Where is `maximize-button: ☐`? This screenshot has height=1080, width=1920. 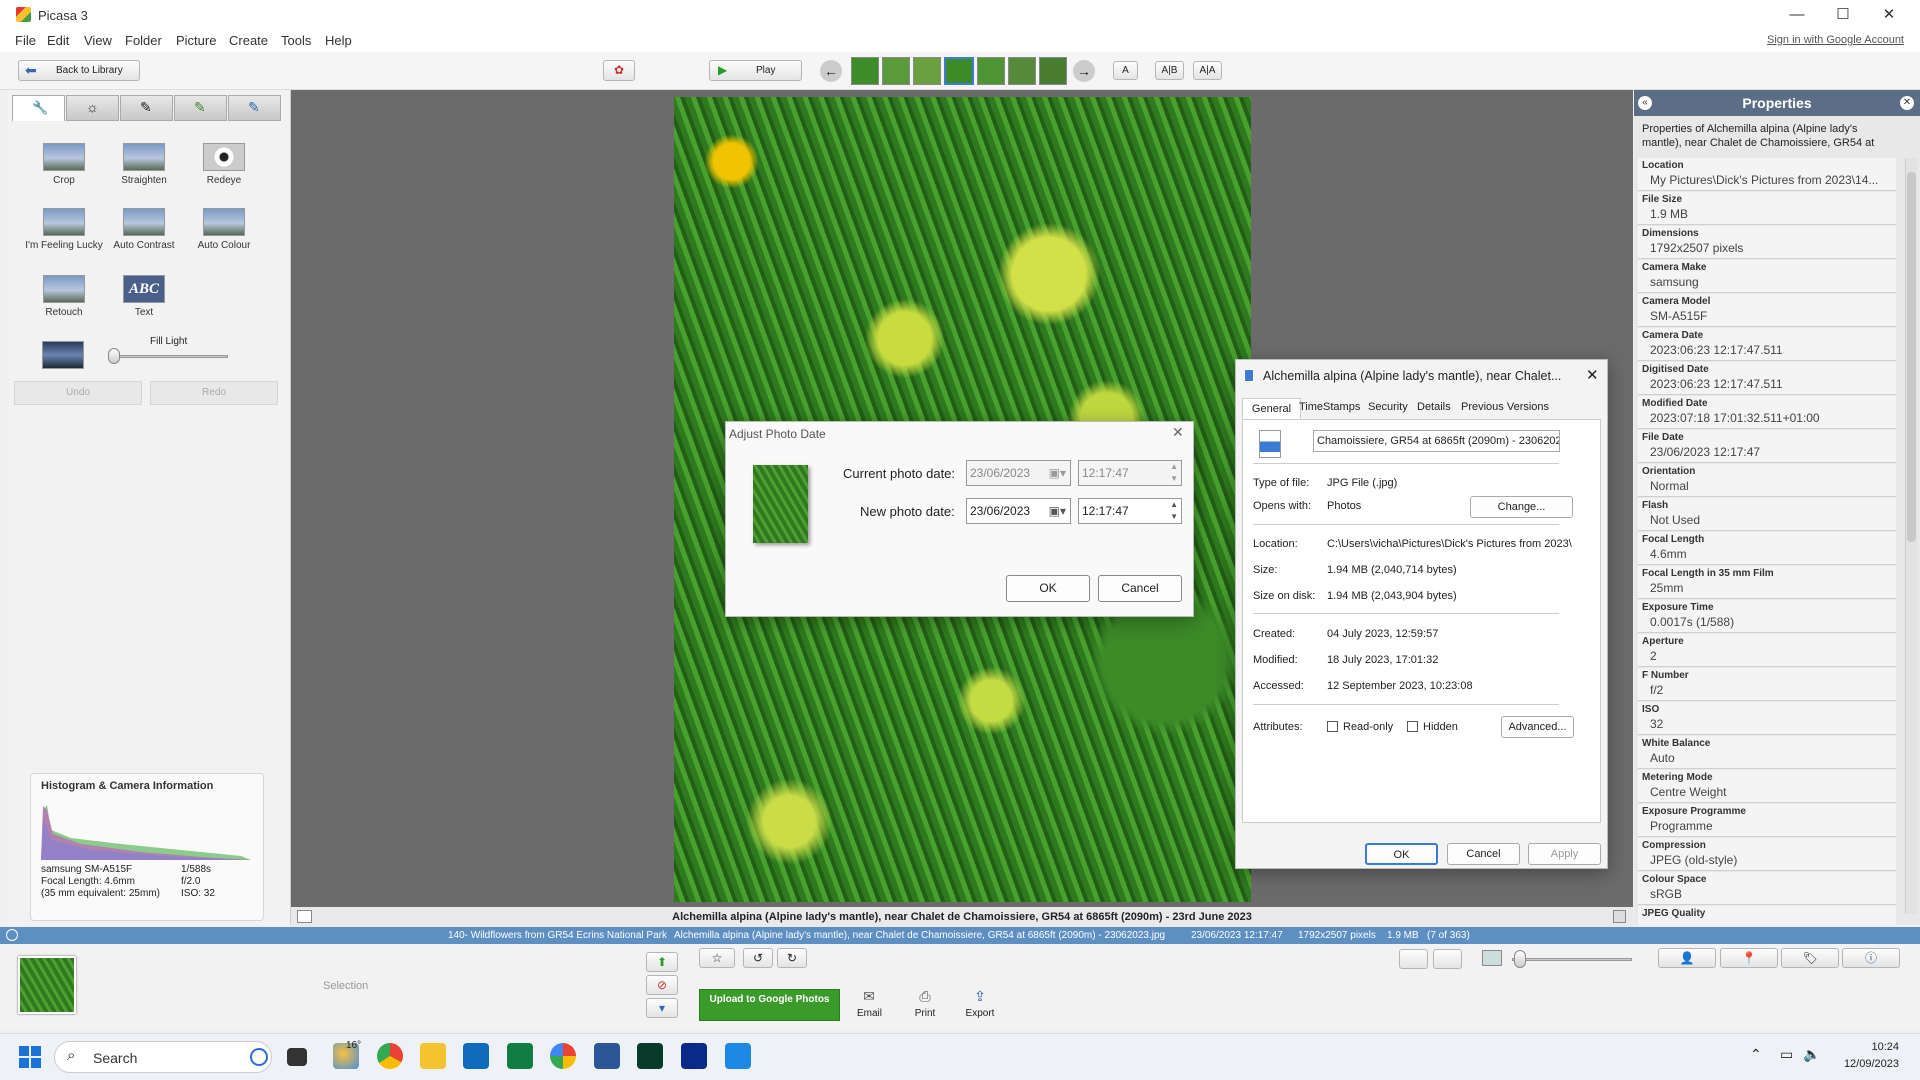 maximize-button: ☐ is located at coordinates (1843, 15).